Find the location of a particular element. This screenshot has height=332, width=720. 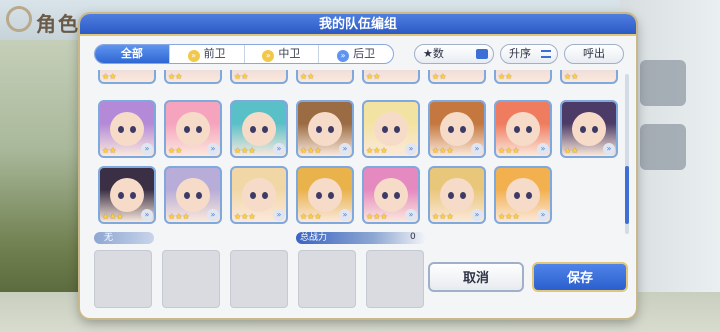

tab-back: » 后卫 is located at coordinates (356, 54).